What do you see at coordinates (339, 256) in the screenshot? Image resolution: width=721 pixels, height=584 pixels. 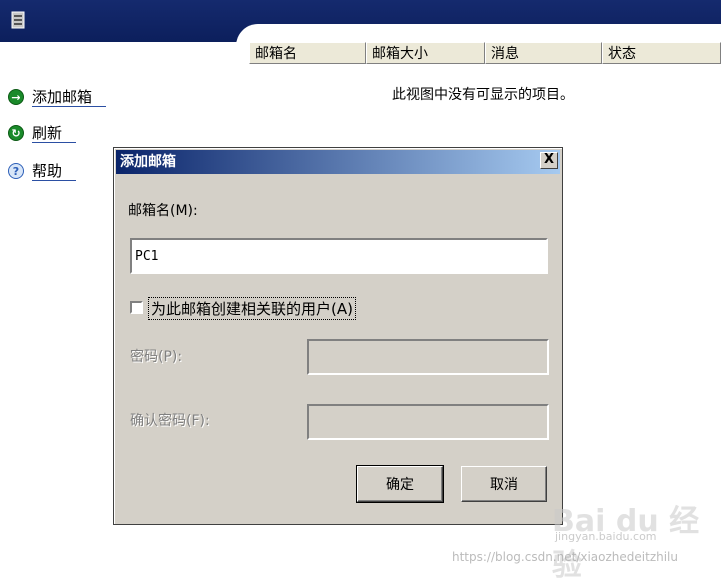 I see `mailbox-name-input` at bounding box center [339, 256].